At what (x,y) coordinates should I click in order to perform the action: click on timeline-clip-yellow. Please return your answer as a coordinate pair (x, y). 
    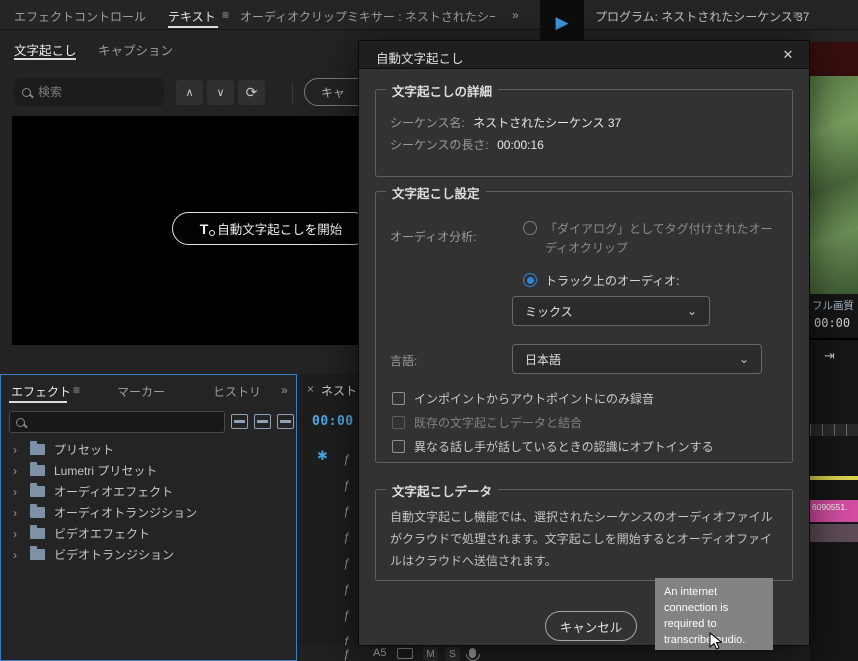
    Looking at the image, I should click on (834, 478).